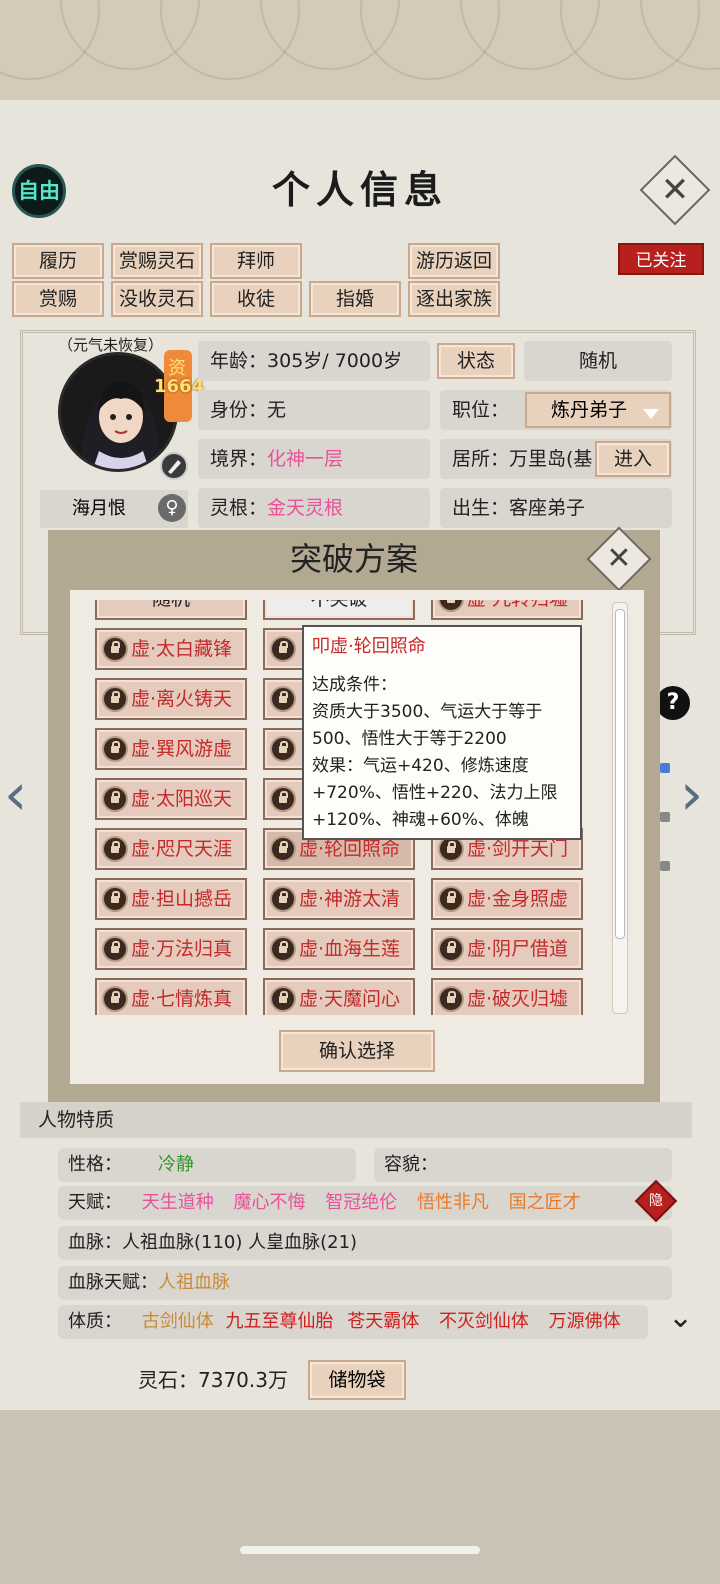 The height and width of the screenshot is (1584, 720). Describe the element at coordinates (360, 1550) in the screenshot. I see `home-indicator` at that location.